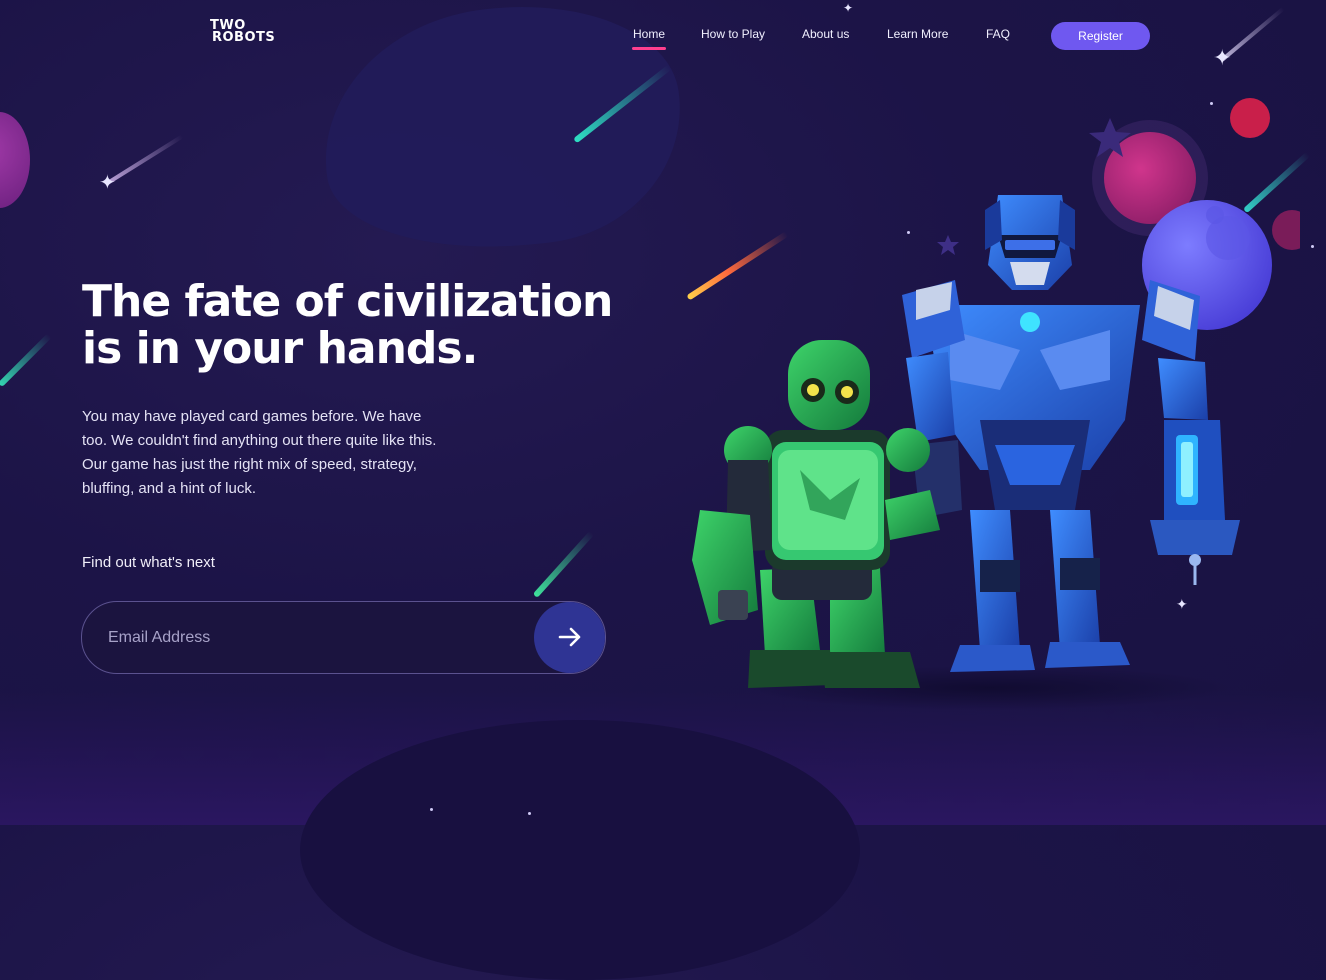  I want to click on hero-title-line-2: is in your hands., so click(280, 348).